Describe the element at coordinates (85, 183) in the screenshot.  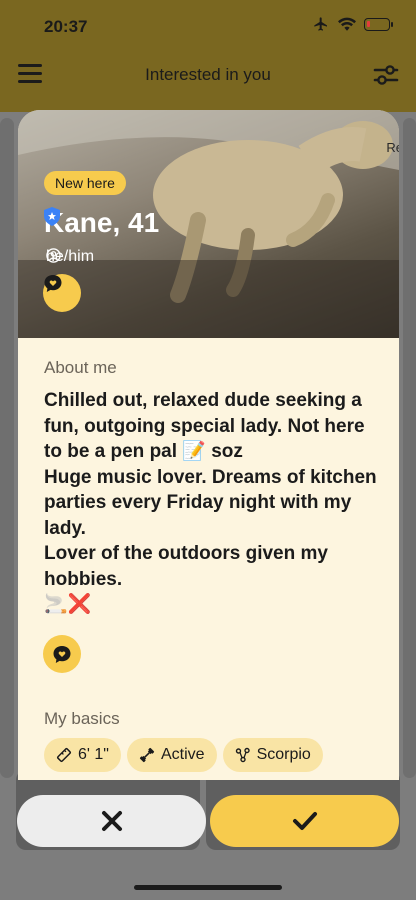
I see `new-here-badge: New here` at that location.